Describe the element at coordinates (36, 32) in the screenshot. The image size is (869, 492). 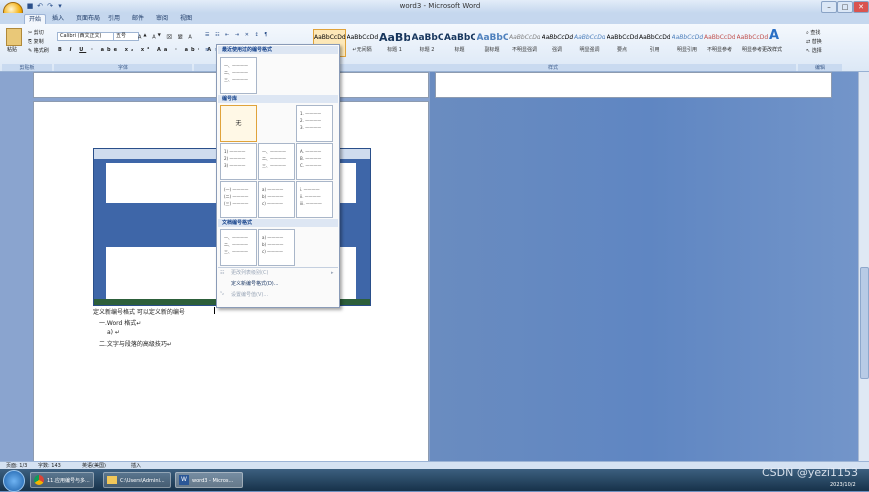
I see `cut-button: ✂ 剪切` at that location.